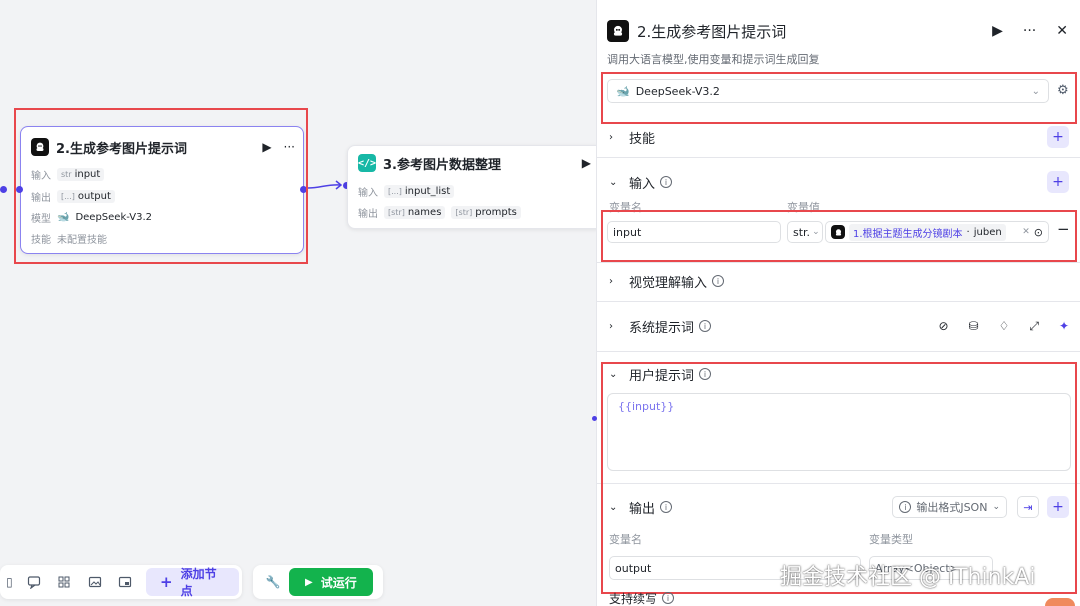 The width and height of the screenshot is (1080, 606). What do you see at coordinates (1060, 602) in the screenshot?
I see `avatar` at bounding box center [1060, 602].